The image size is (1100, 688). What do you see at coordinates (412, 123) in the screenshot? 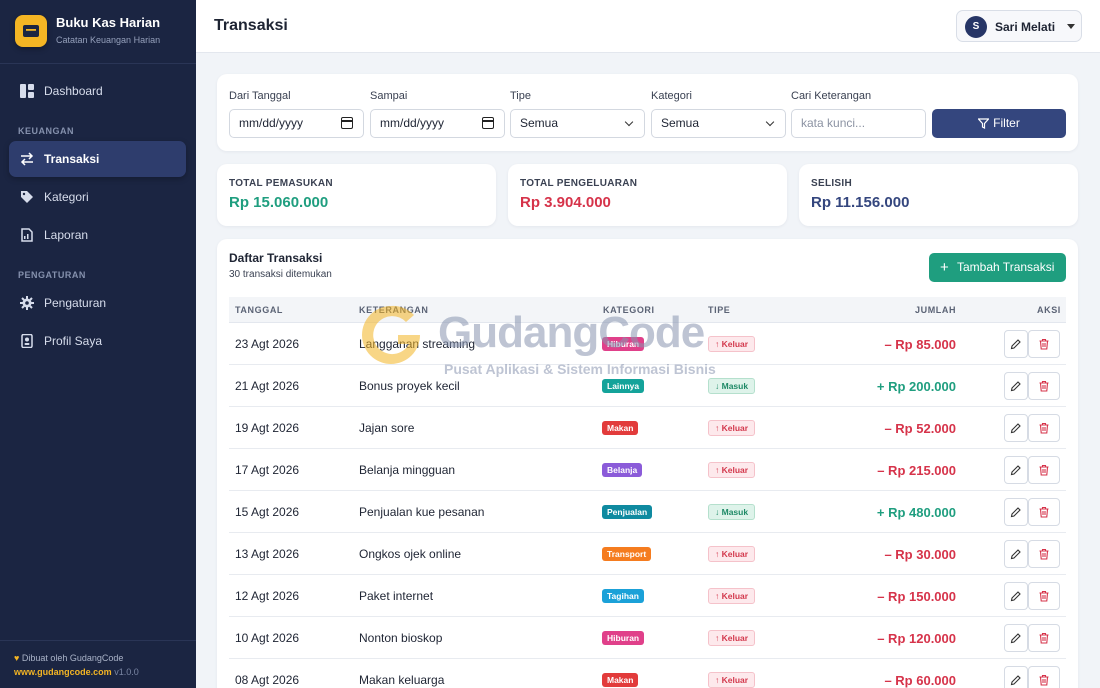
I see `to-date-value: mm/dd/yyyy` at bounding box center [412, 123].